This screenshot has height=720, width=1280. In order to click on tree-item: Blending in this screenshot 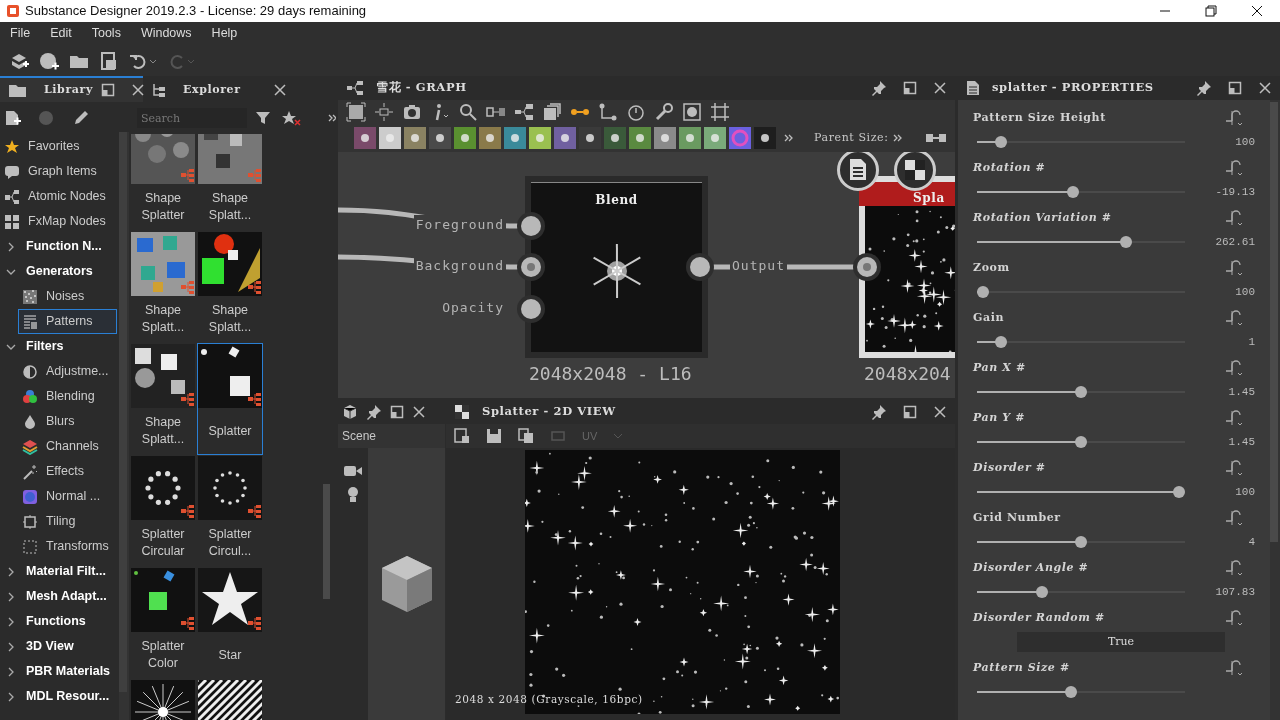, I will do `click(59, 396)`.